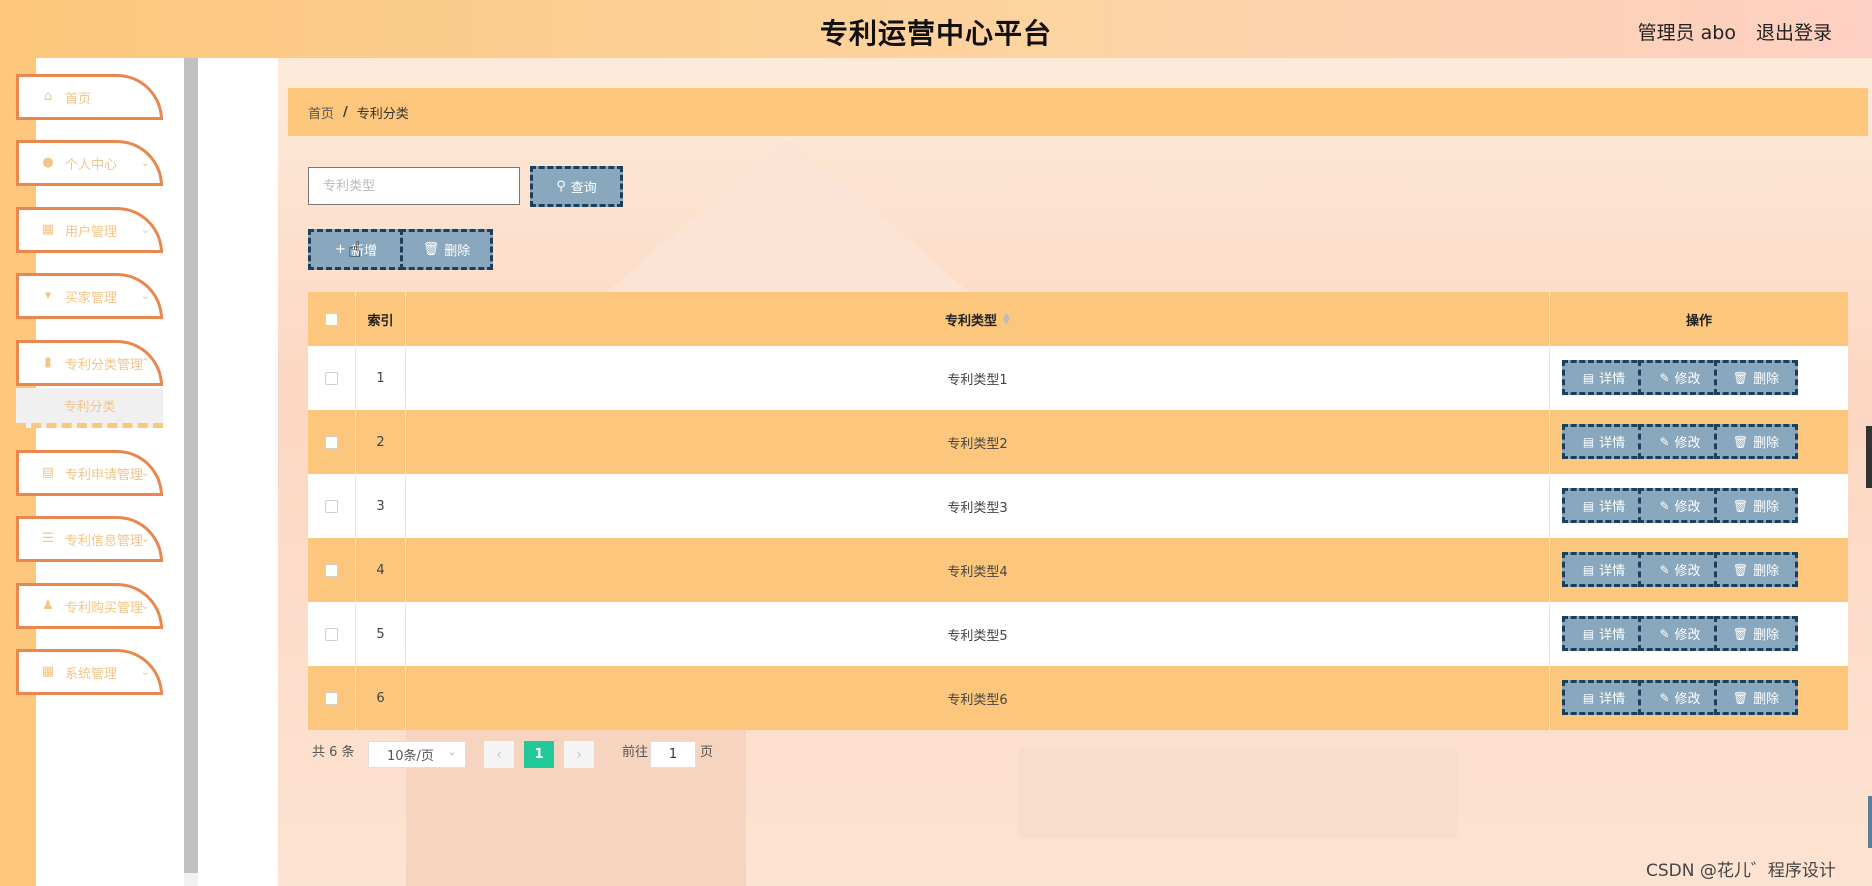  What do you see at coordinates (978, 319) in the screenshot?
I see `column-header-patent-type: 专利类型 ▲ ▼` at bounding box center [978, 319].